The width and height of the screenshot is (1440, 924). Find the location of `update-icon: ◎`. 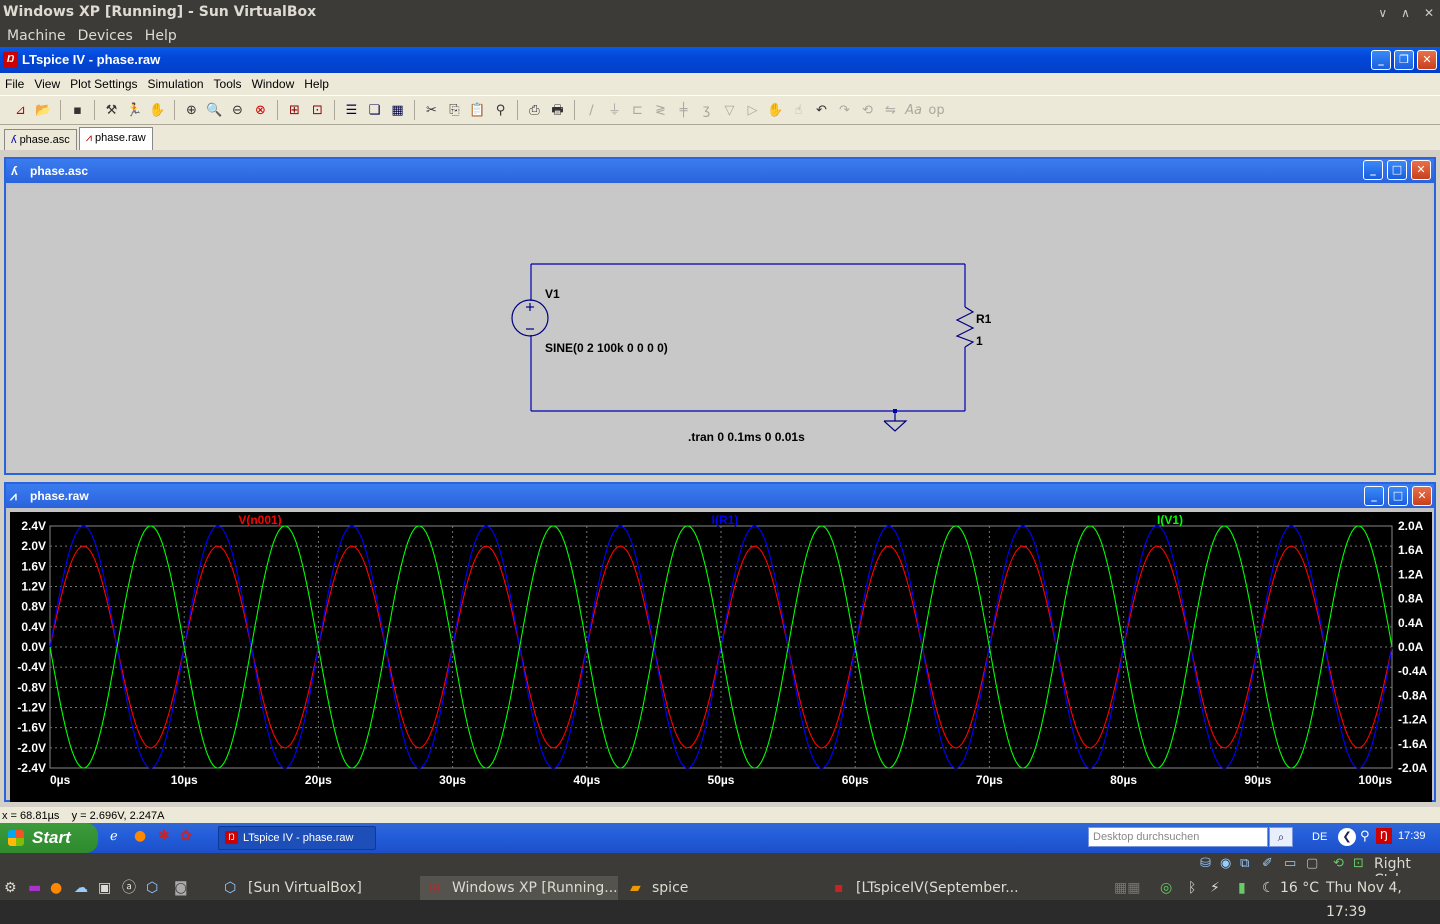

update-icon: ◎ is located at coordinates (1166, 888).